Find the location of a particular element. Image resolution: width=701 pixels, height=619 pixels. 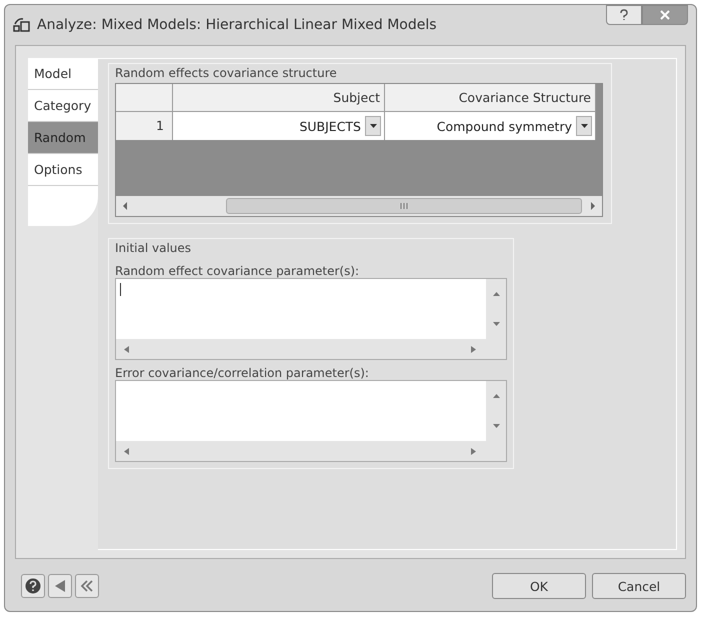

row-number: 1 is located at coordinates (144, 126).